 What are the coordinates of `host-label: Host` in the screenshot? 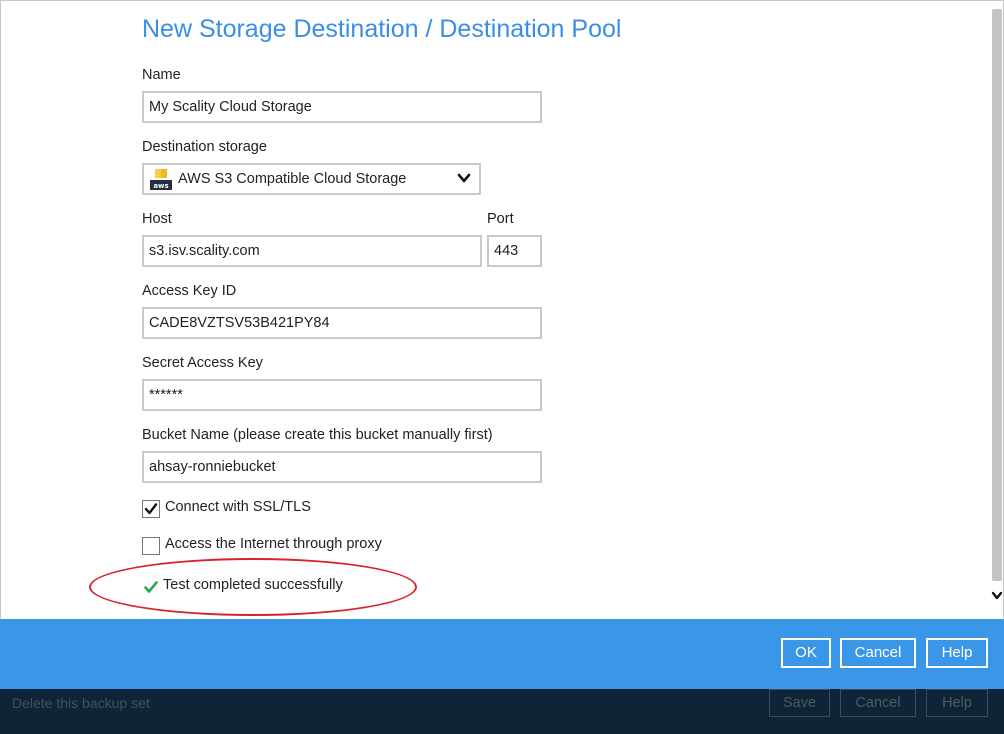 It's located at (157, 219).